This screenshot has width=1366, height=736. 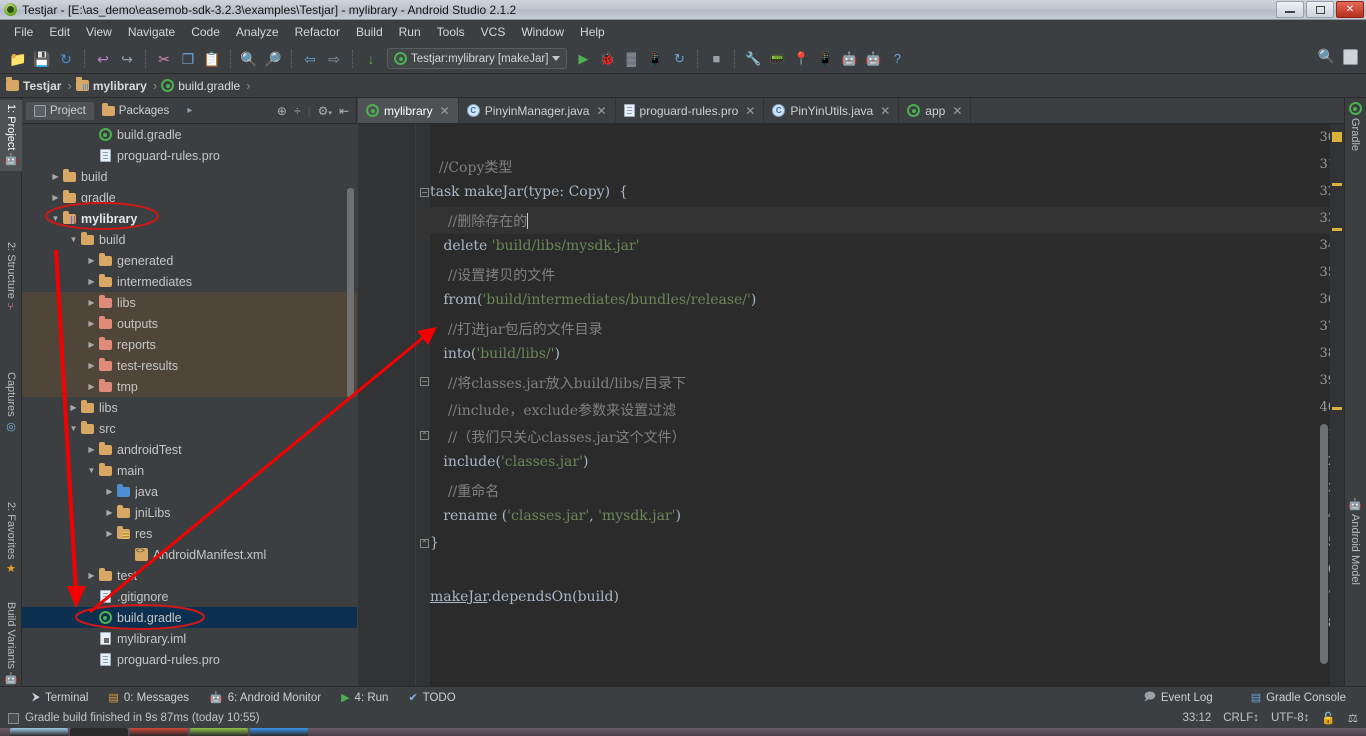 What do you see at coordinates (1337, 405) in the screenshot?
I see `marker-bar` at bounding box center [1337, 405].